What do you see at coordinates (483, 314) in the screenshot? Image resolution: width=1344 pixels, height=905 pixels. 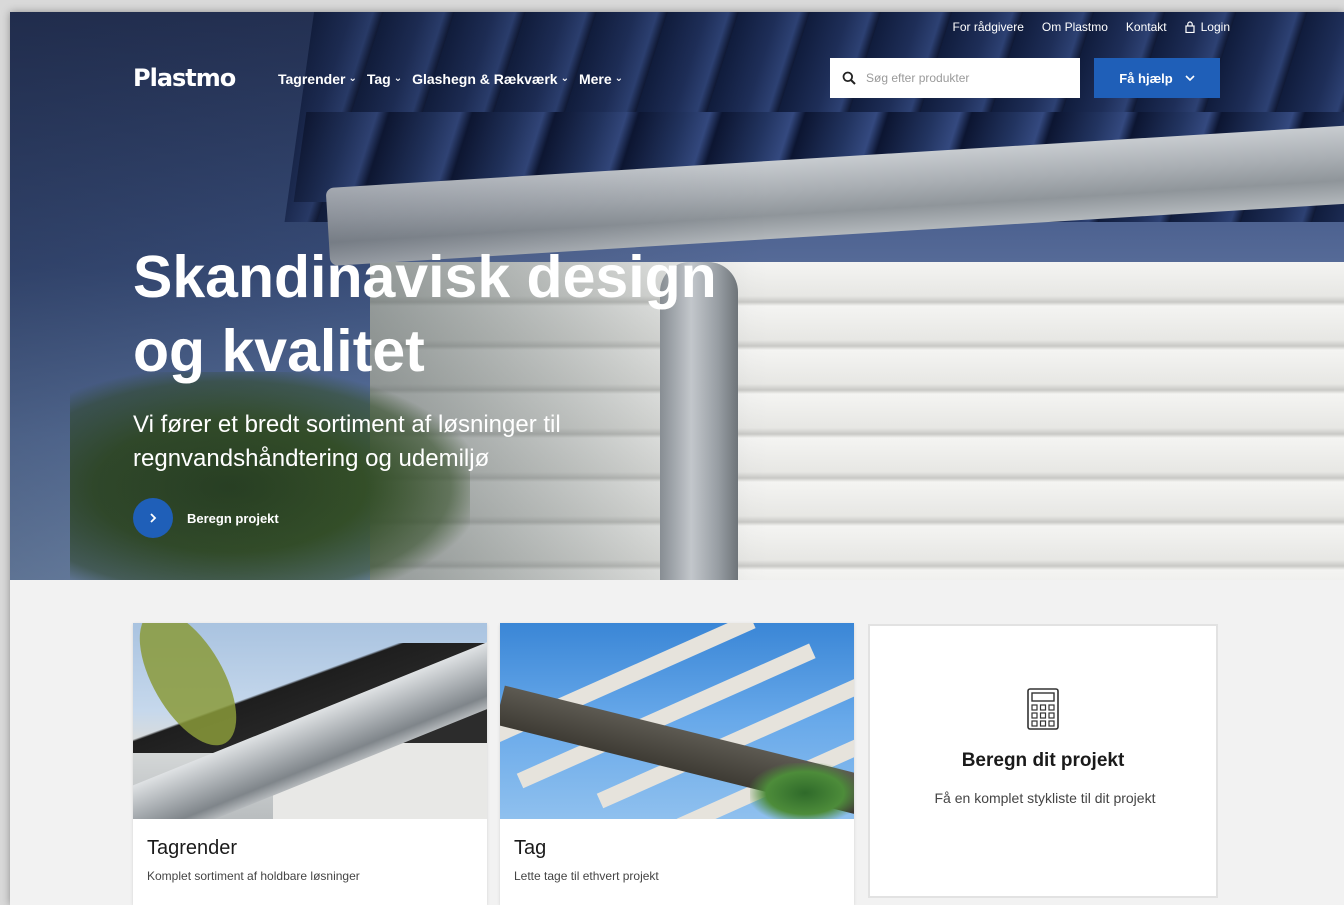 I see `hero-title: Skandinavisk design og kvalitet` at bounding box center [483, 314].